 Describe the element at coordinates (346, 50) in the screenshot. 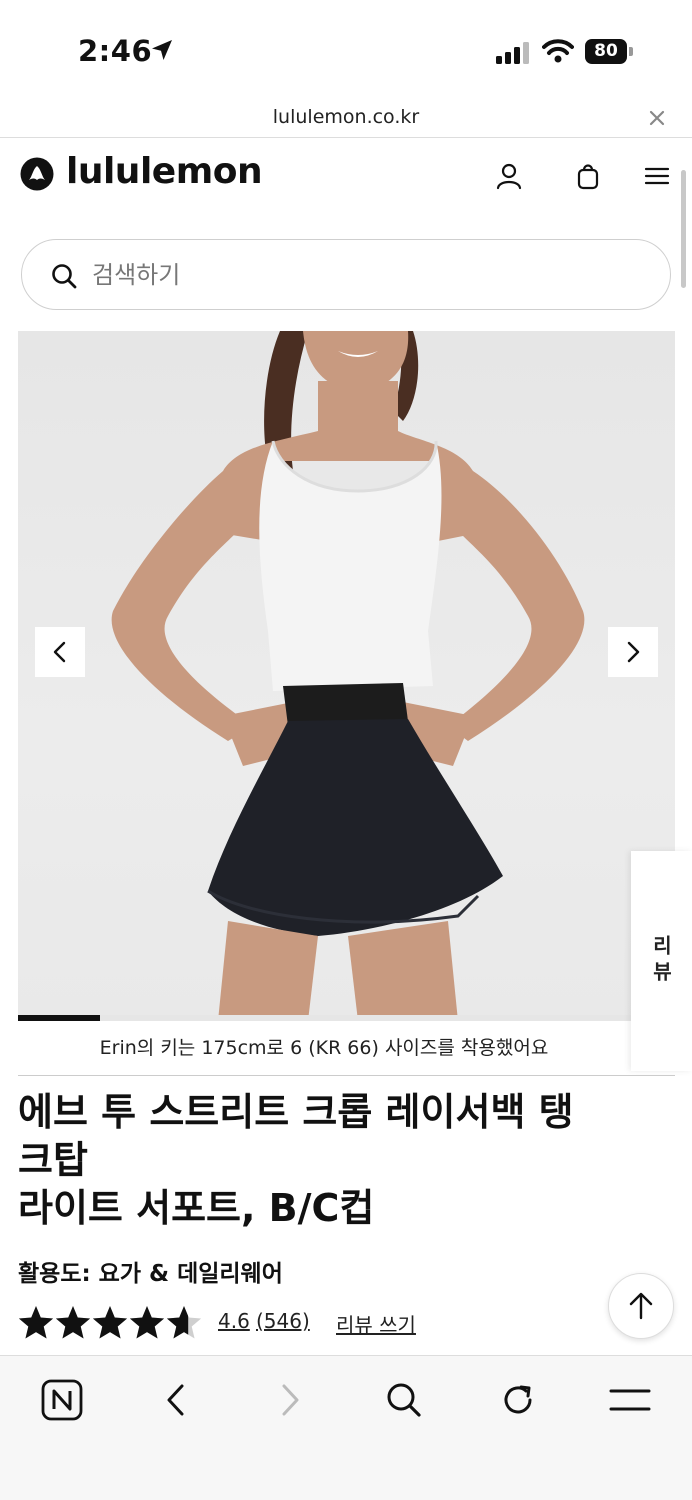

I see `status-bar: 2:46 80` at that location.